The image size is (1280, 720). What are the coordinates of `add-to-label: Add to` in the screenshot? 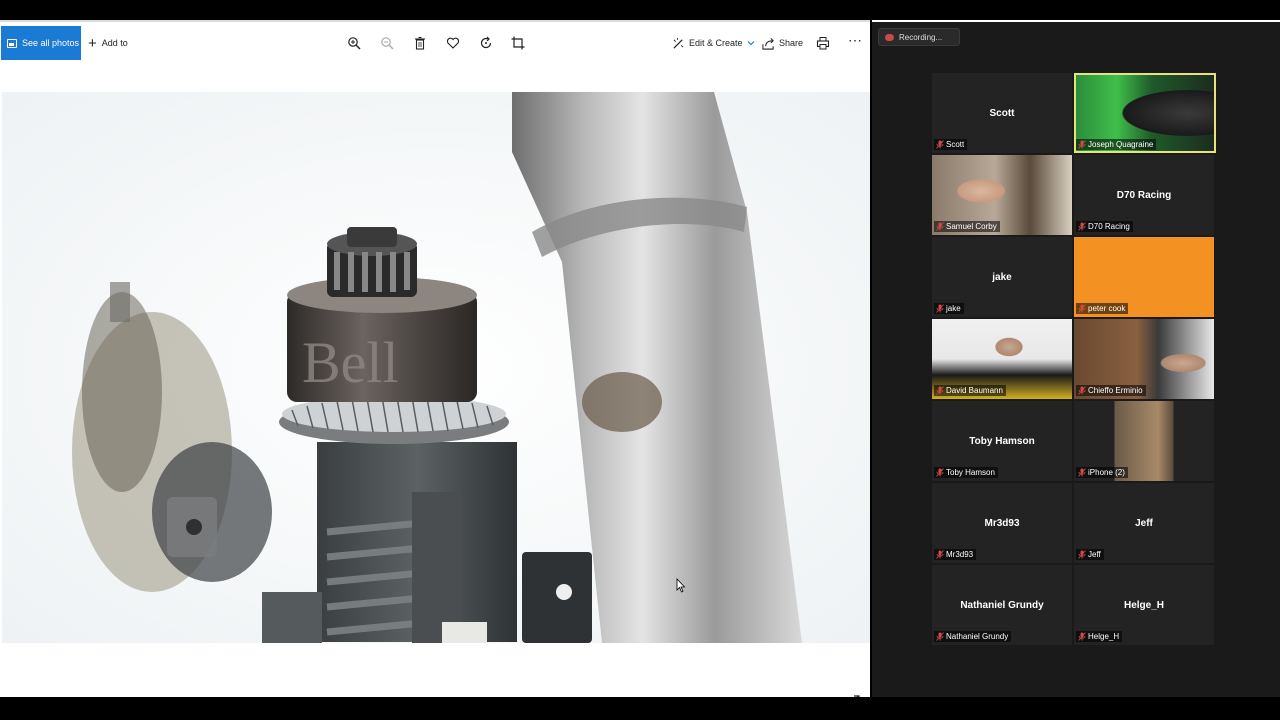 It's located at (114, 43).